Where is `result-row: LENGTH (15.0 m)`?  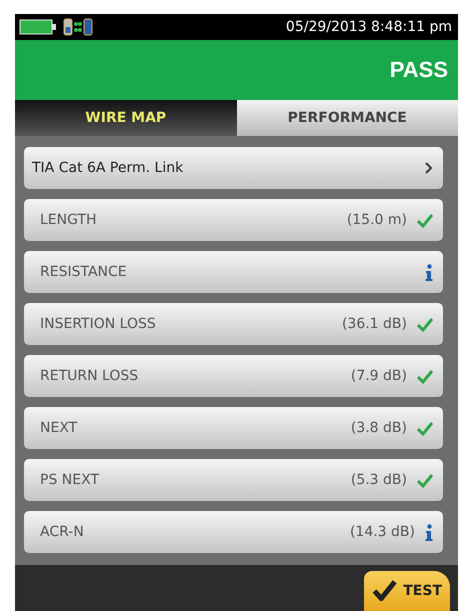 result-row: LENGTH (15.0 m) is located at coordinates (233, 220).